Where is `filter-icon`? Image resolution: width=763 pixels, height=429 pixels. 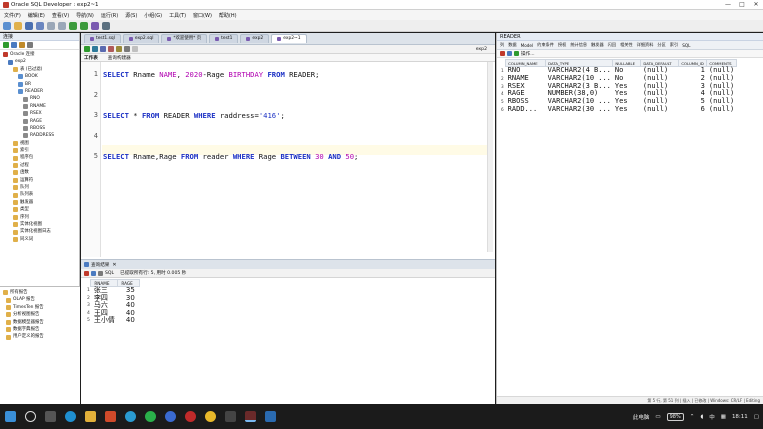
filter-icon is located at coordinates (22, 45).